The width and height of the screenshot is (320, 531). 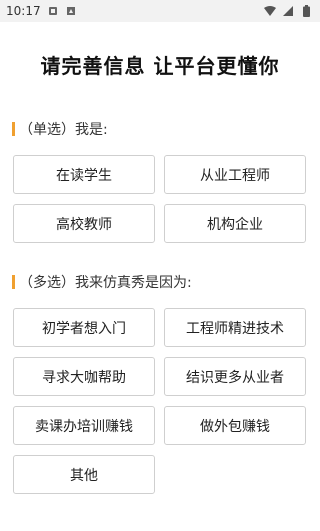 I want to click on section-single-label: （单选）我是:, so click(x=60, y=129).